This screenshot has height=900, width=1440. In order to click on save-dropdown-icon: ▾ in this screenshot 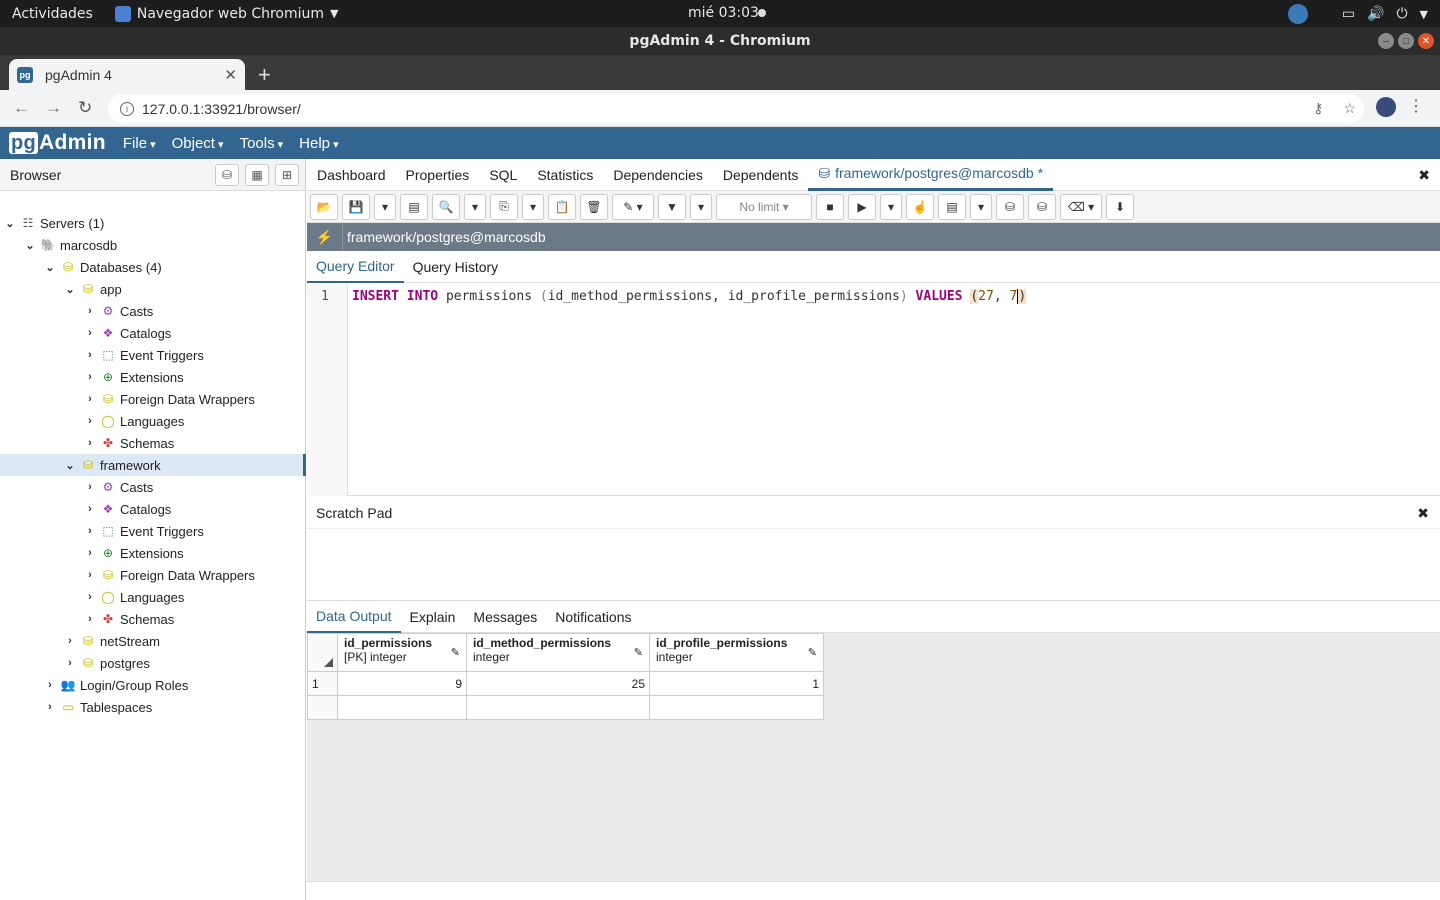, I will do `click(385, 206)`.